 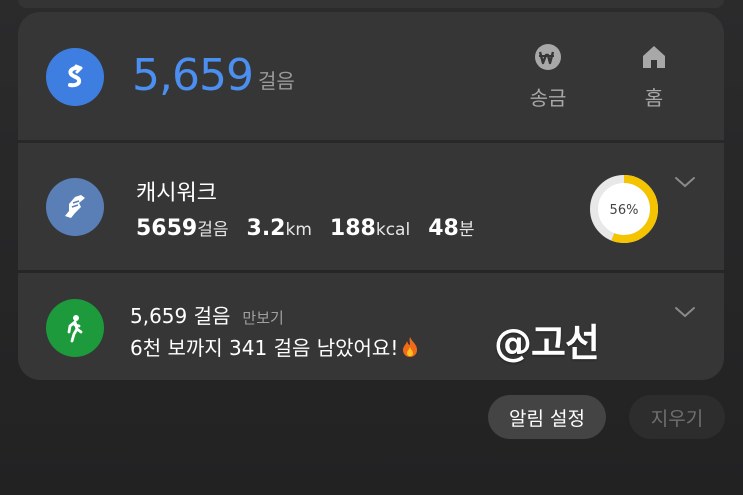 What do you see at coordinates (180, 316) in the screenshot?
I see `pedometer-steps: 5,659 걸음` at bounding box center [180, 316].